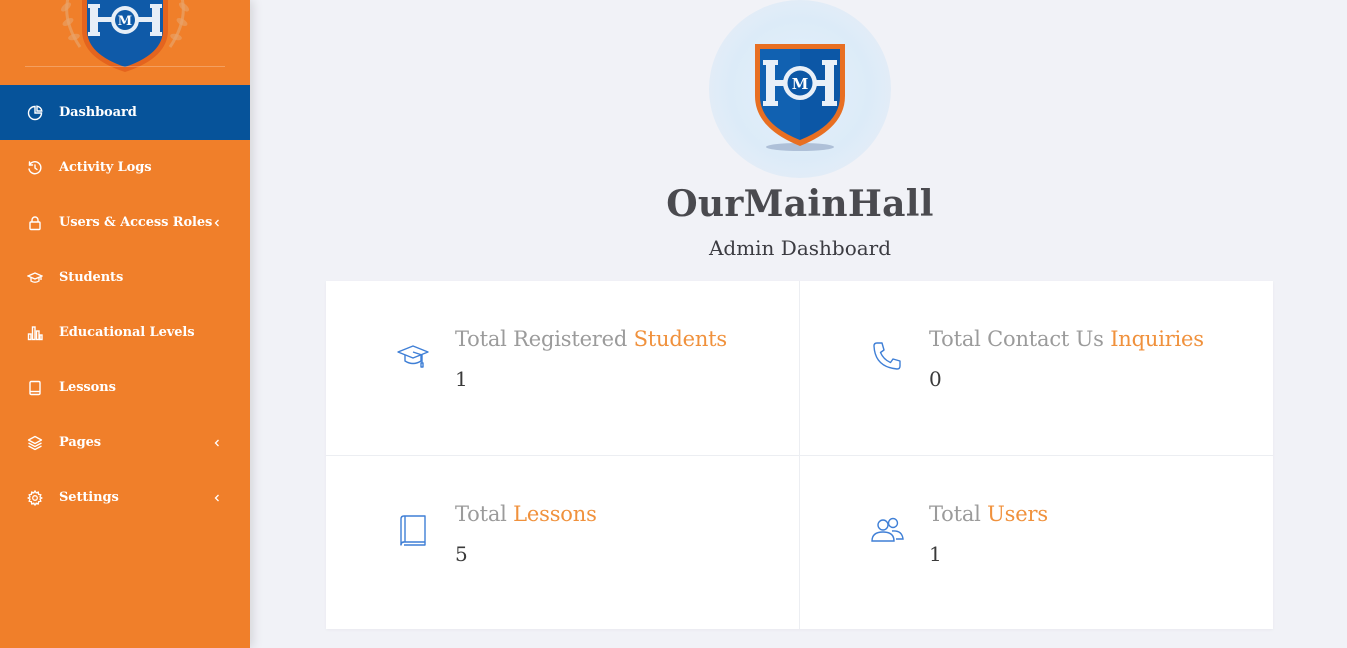 This screenshot has height=648, width=1347. I want to click on page-subtitle: Admin Dashboard, so click(800, 248).